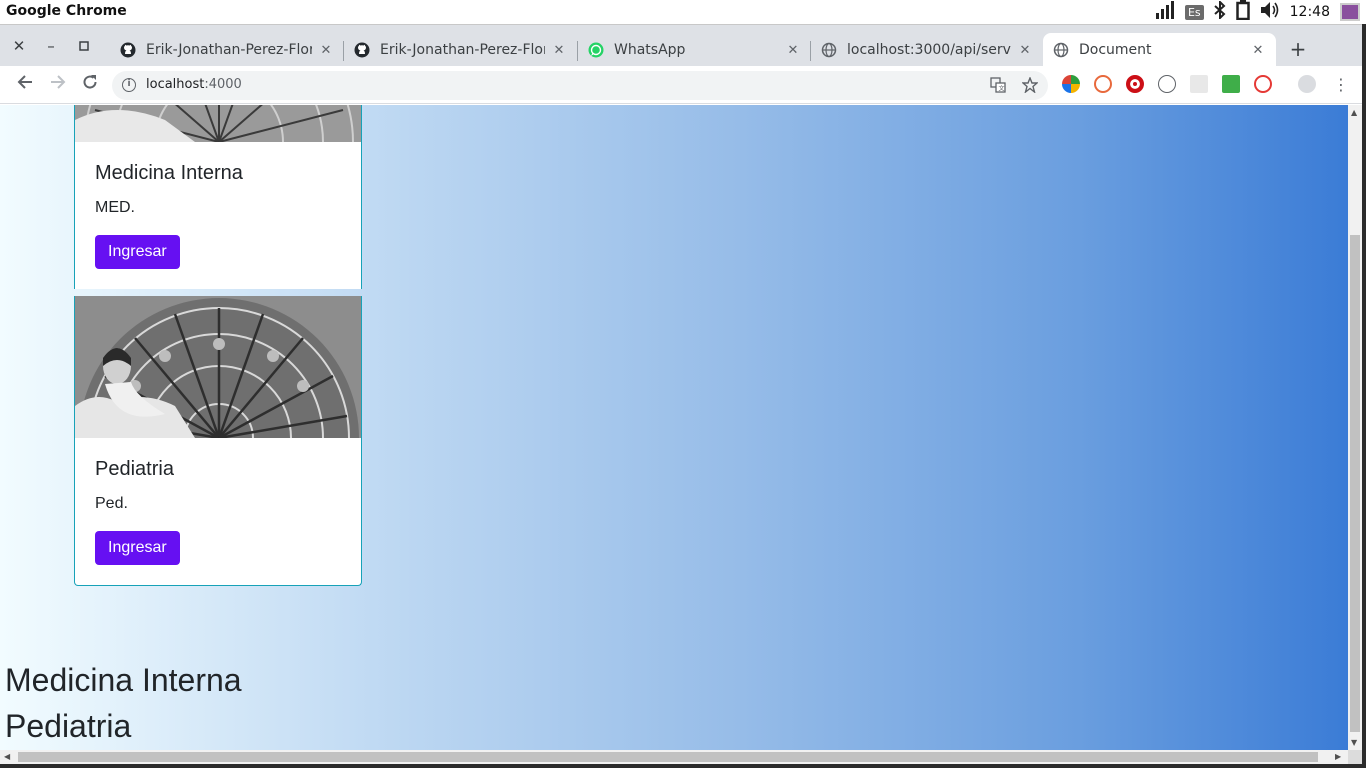 The image size is (1366, 768). Describe the element at coordinates (218, 215) in the screenshot. I see `card-body: Medicina Interna MED. Ingresar` at that location.